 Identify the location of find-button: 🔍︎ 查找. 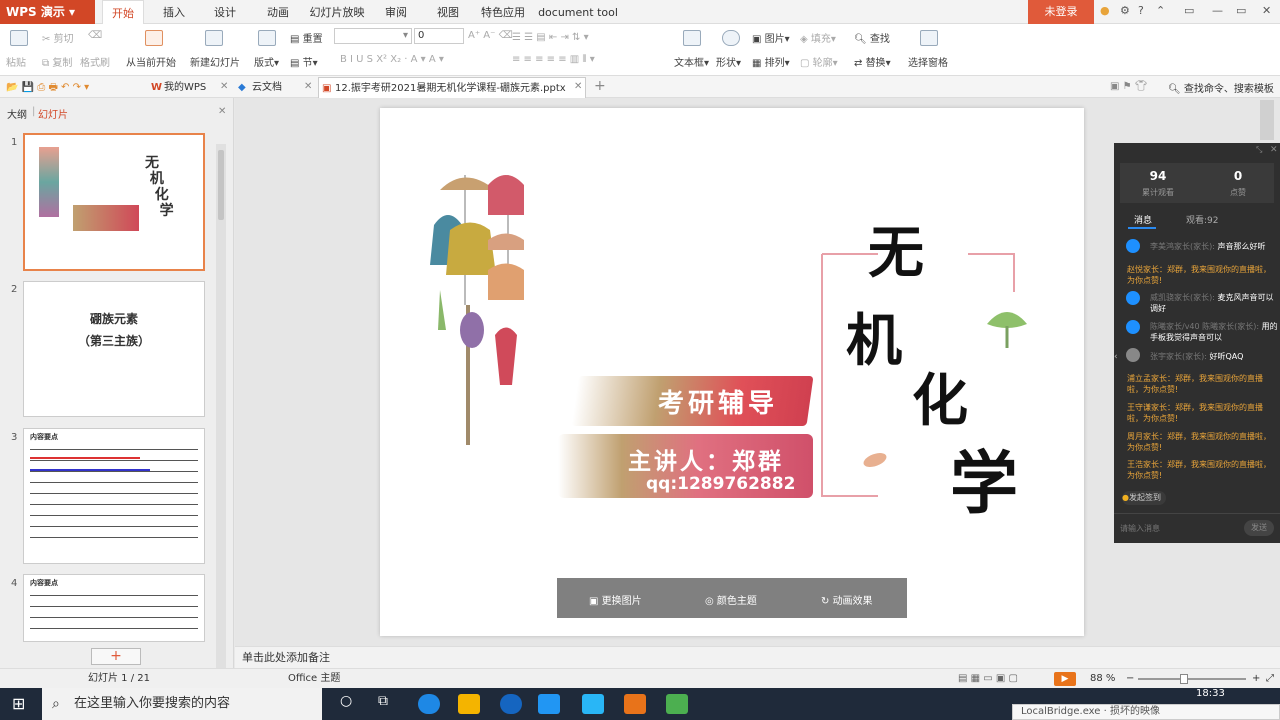
(872, 37).